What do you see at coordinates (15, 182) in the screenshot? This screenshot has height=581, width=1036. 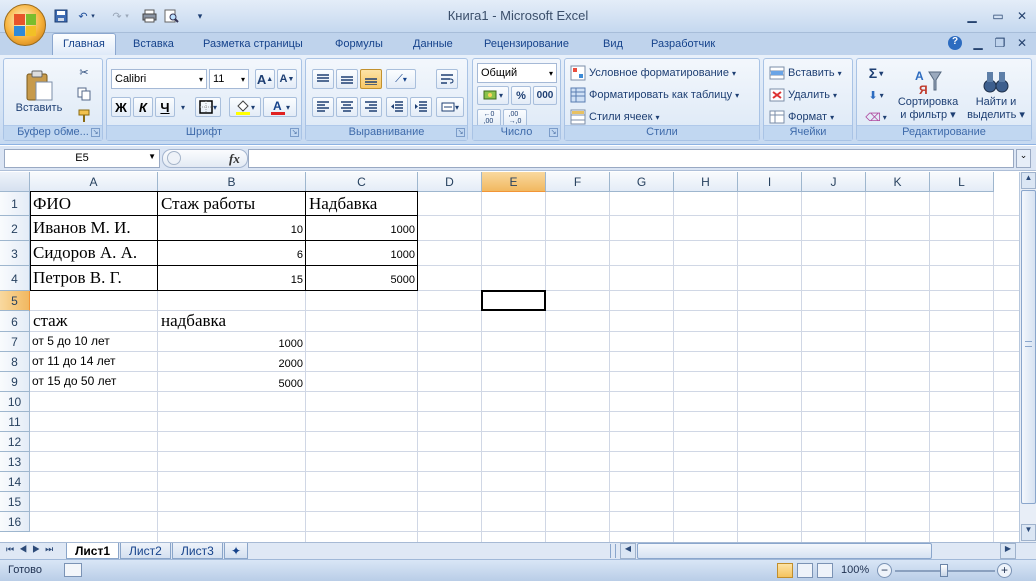 I see `select-all-corner` at bounding box center [15, 182].